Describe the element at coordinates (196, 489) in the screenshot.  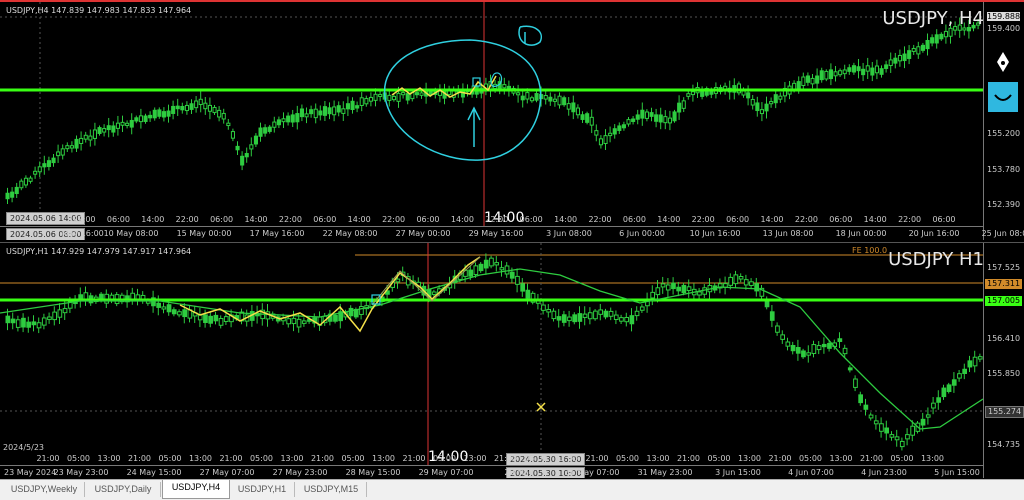
I see `tab-h4: USDJPY,H4` at that location.